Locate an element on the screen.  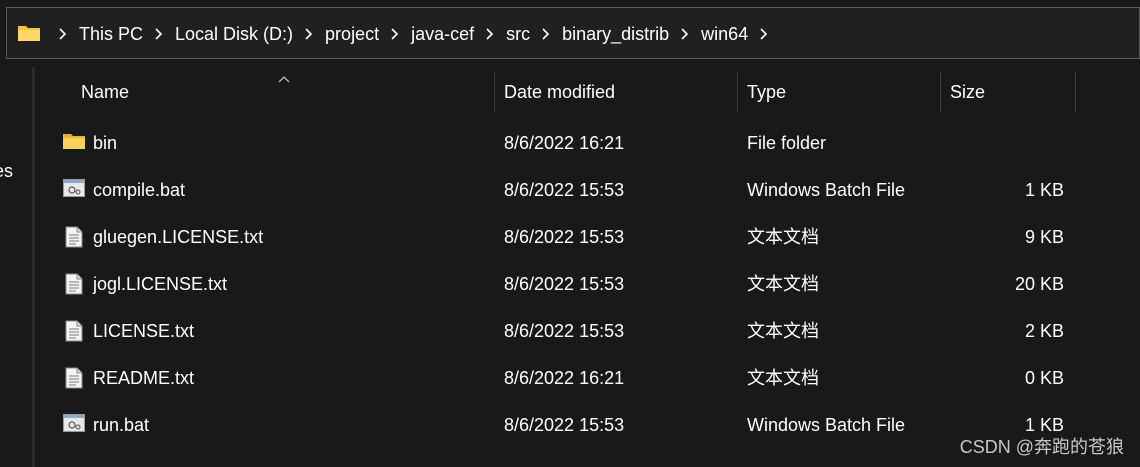
breadcrumb-item-win64: win64 is located at coordinates (724, 34).